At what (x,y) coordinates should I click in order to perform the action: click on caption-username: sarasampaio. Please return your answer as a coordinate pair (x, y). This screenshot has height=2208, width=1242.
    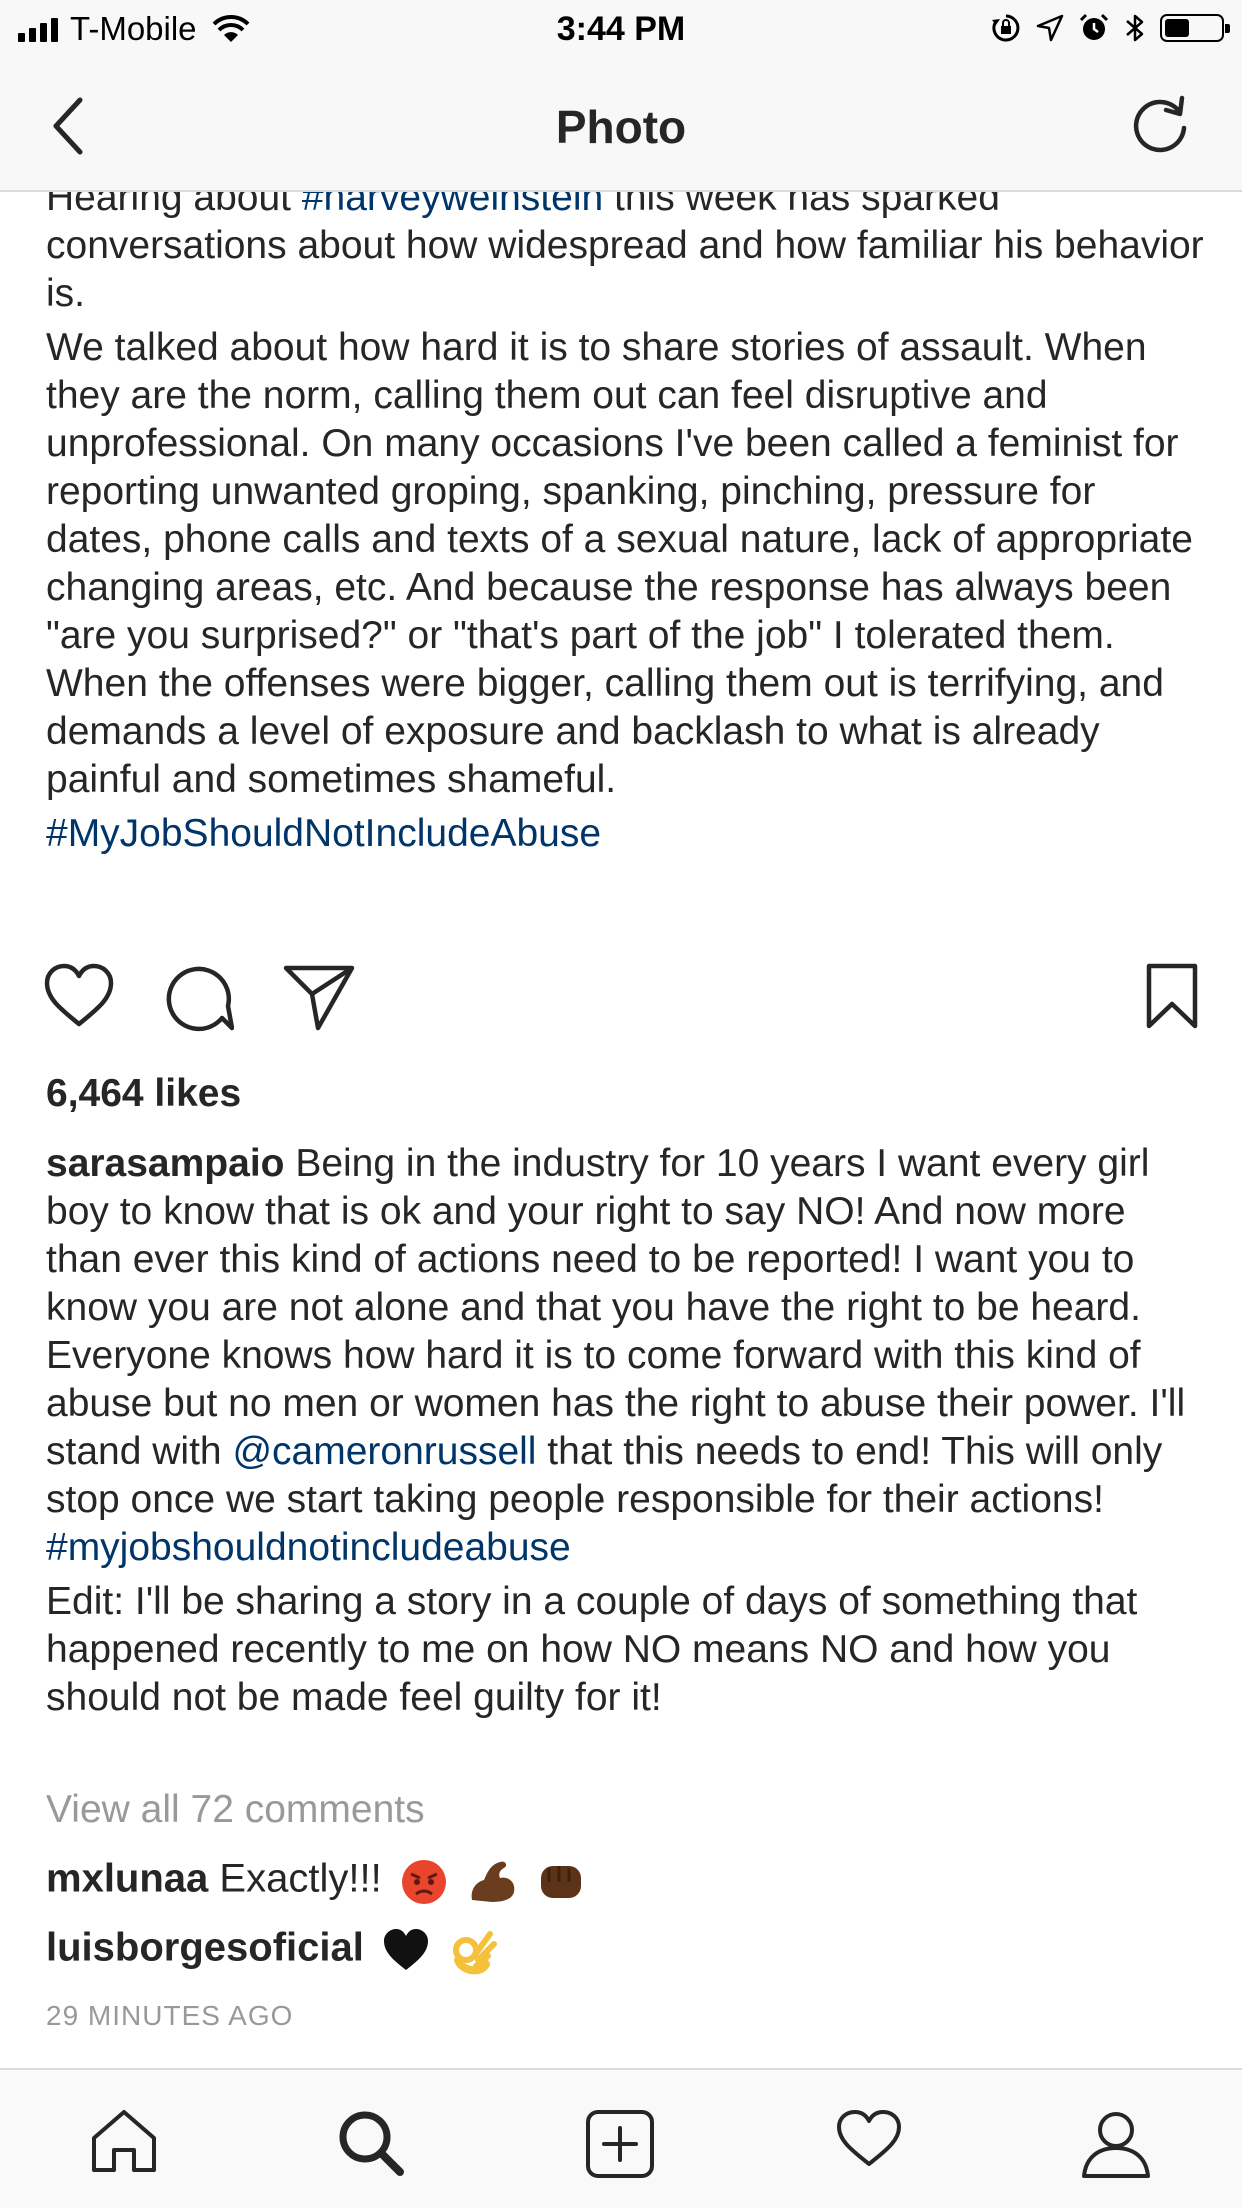
    Looking at the image, I should click on (165, 1163).